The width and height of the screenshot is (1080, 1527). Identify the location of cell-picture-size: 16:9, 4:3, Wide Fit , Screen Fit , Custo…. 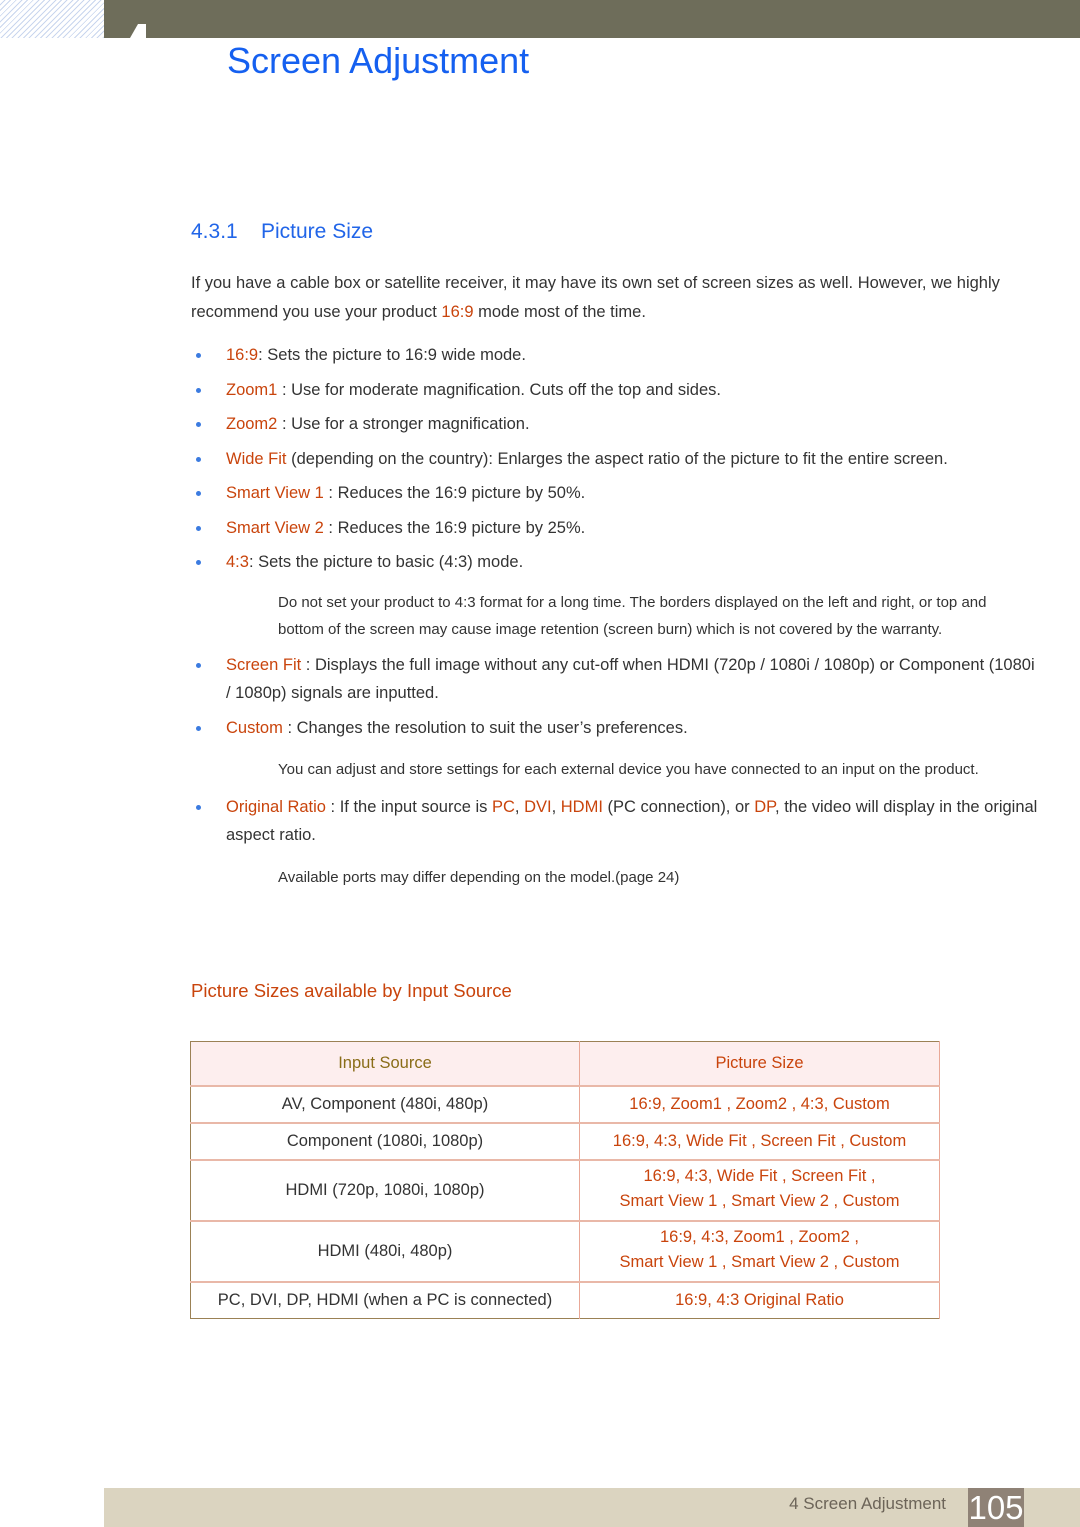
(759, 1141).